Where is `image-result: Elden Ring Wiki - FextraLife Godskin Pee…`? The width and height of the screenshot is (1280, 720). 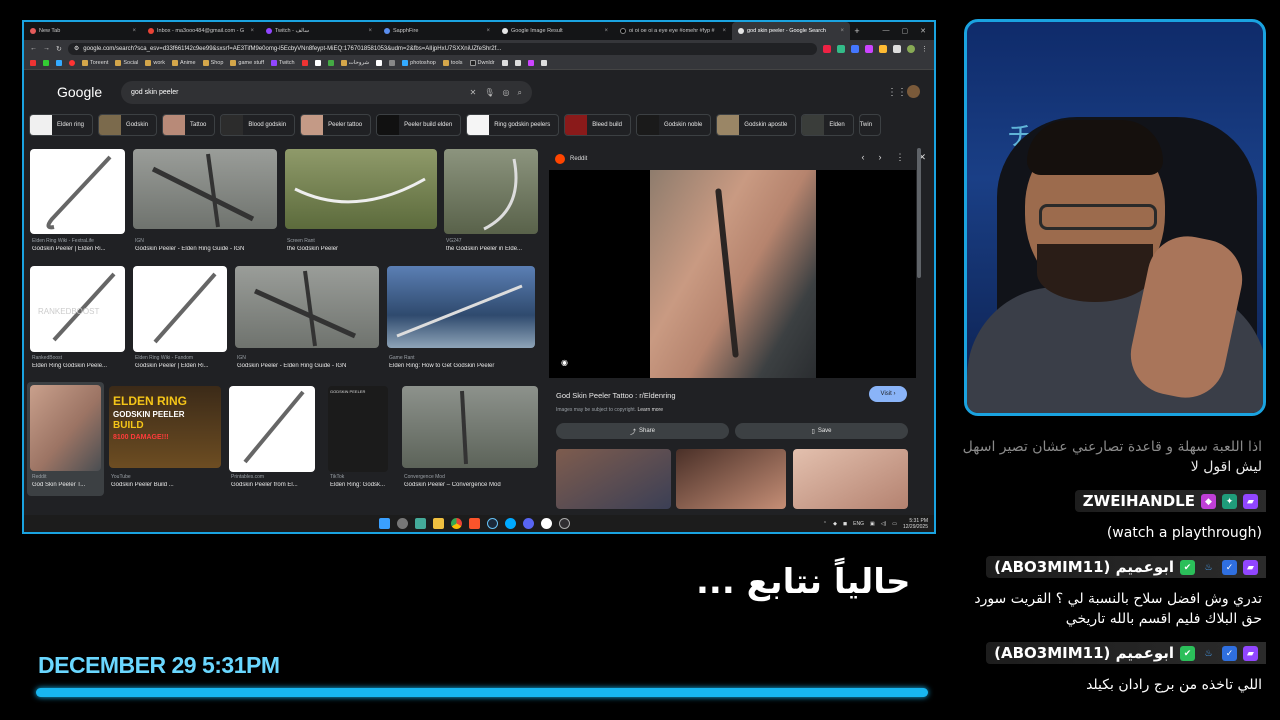 image-result: Elden Ring Wiki - FextraLife Godskin Pee… is located at coordinates (77, 204).